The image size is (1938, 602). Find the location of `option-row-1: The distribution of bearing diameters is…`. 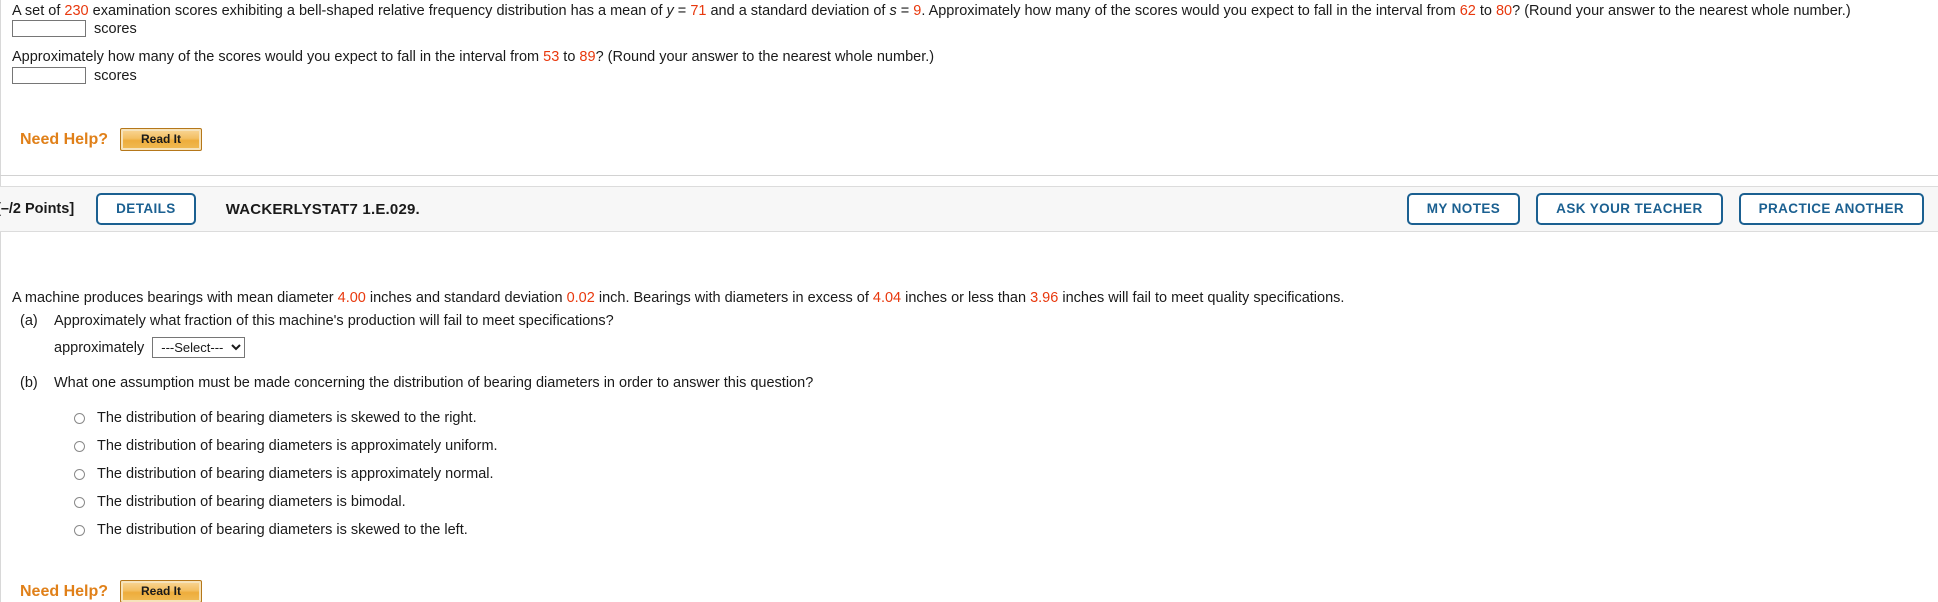

option-row-1: The distribution of bearing diameters is… is located at coordinates (286, 418).